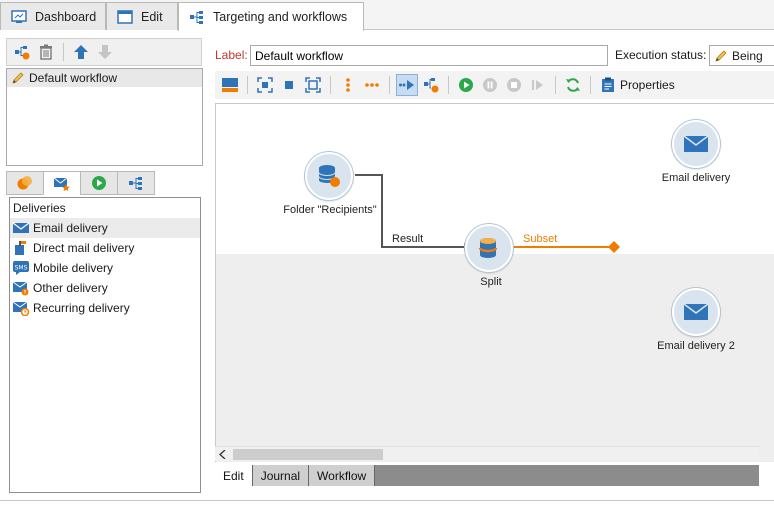  I want to click on palette-tab-targeting, so click(25, 183).